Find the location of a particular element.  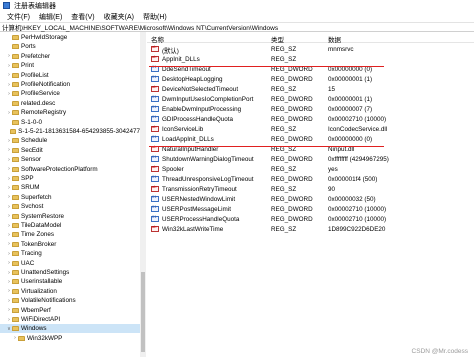

tree-item-label: VolatileNotifications is located at coordinates (48, 301).